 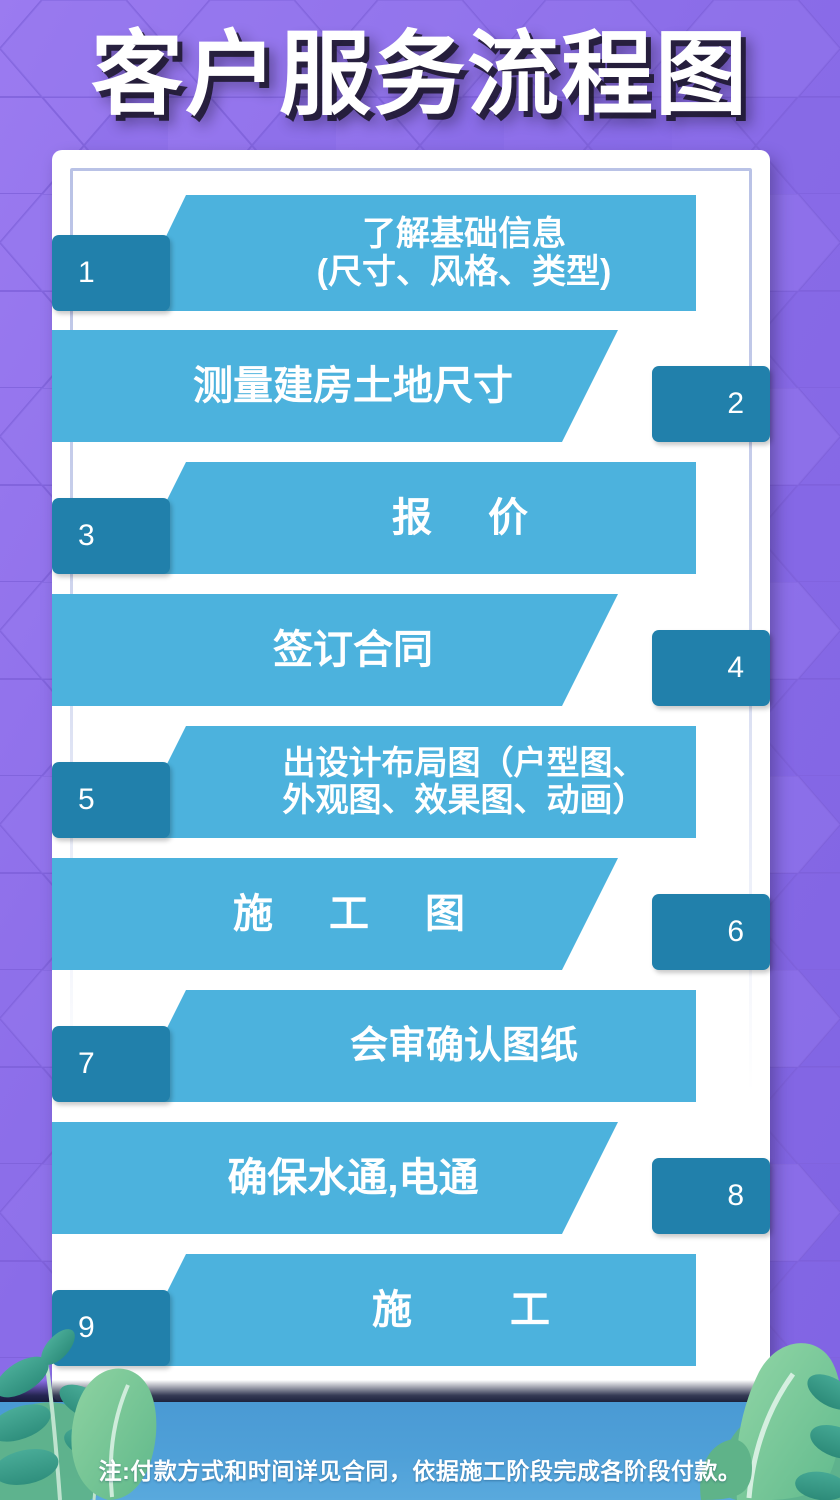 I want to click on flow-step-9: 9 施 工, so click(x=411, y=1310).